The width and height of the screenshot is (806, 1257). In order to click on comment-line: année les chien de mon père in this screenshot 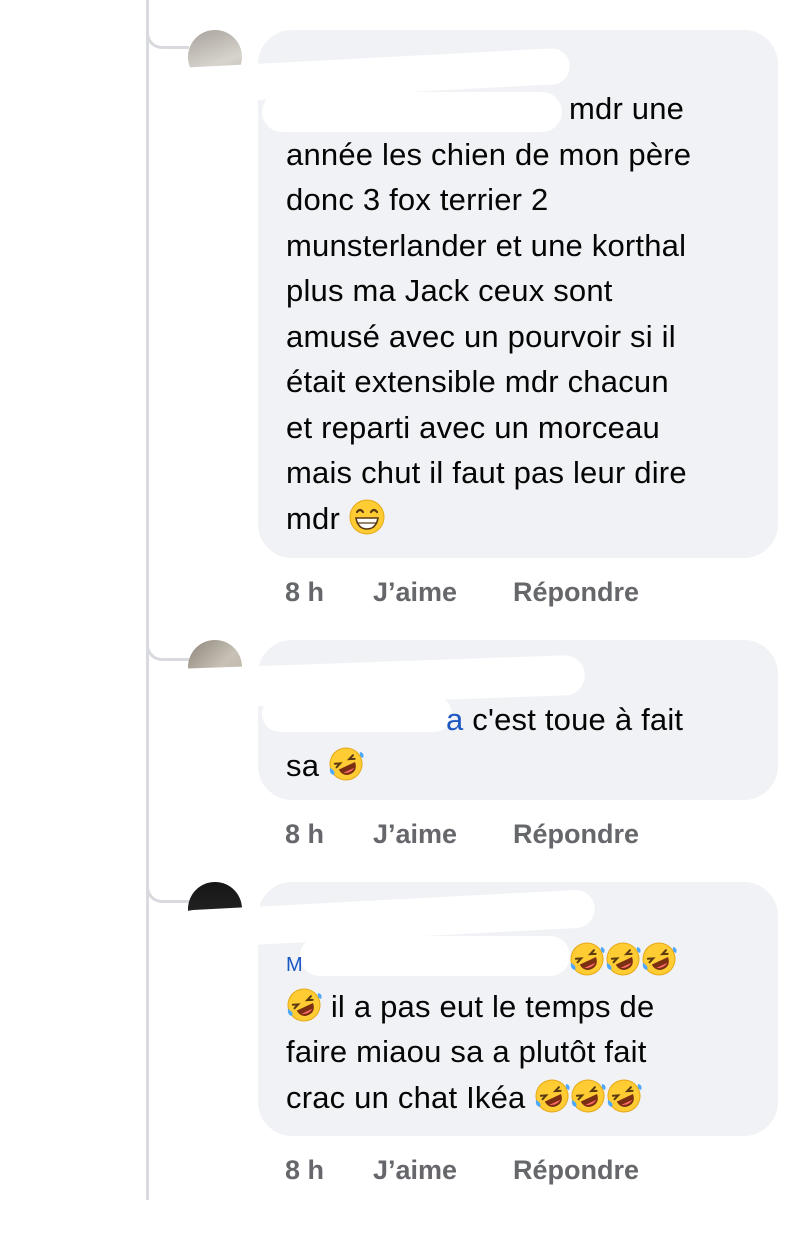, I will do `click(489, 154)`.